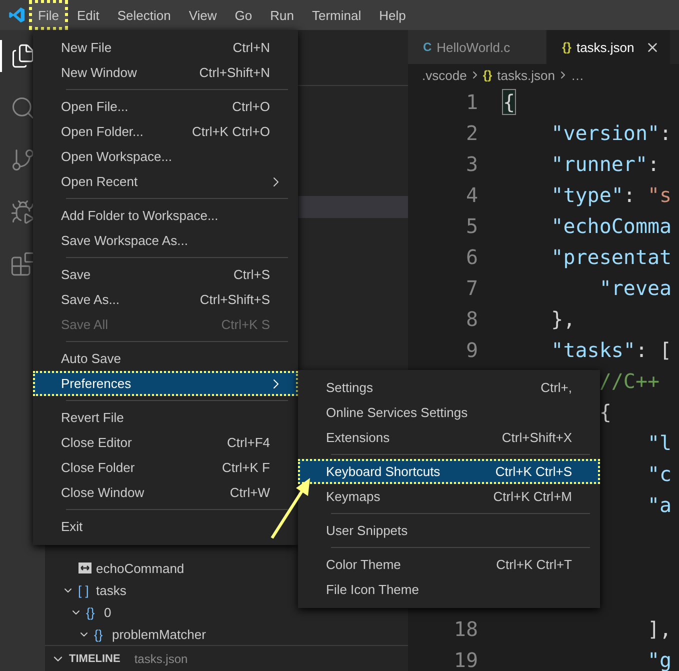 This screenshot has height=671, width=679. Describe the element at coordinates (282, 15) in the screenshot. I see `menu-bar-item: Run` at that location.